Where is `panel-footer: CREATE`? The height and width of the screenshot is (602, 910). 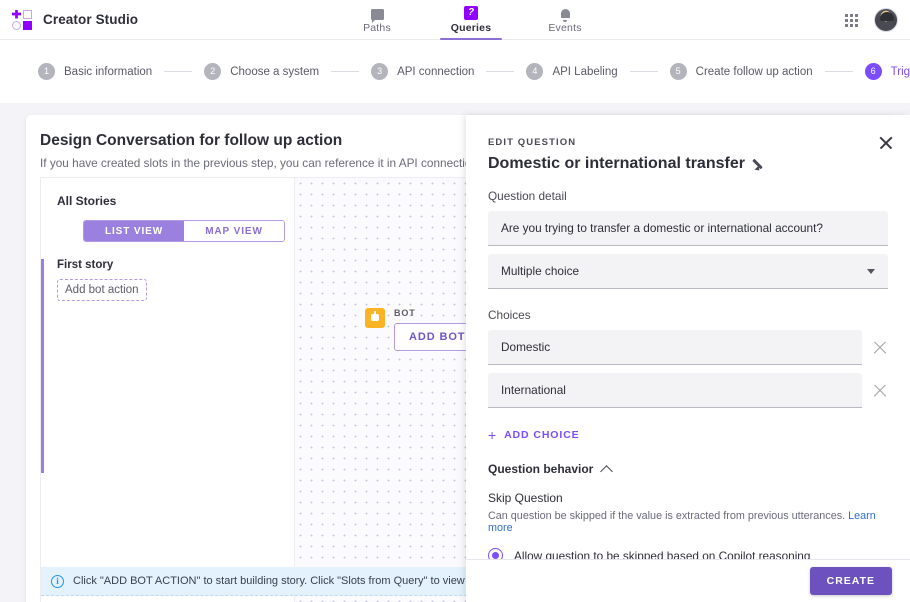 panel-footer: CREATE is located at coordinates (688, 580).